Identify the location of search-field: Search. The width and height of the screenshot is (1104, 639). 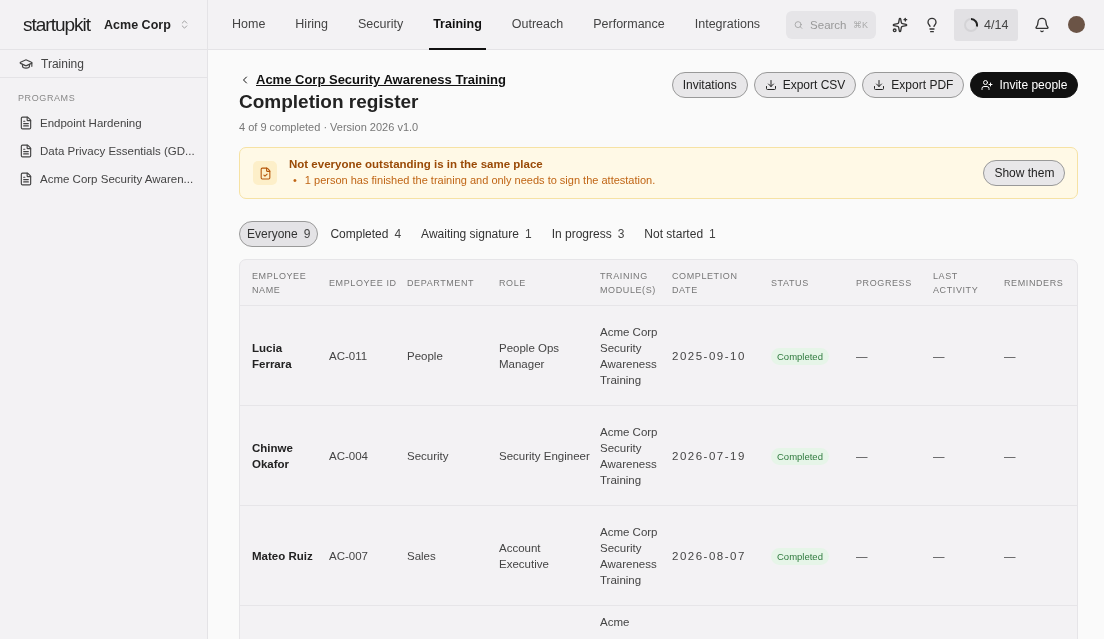
(828, 24).